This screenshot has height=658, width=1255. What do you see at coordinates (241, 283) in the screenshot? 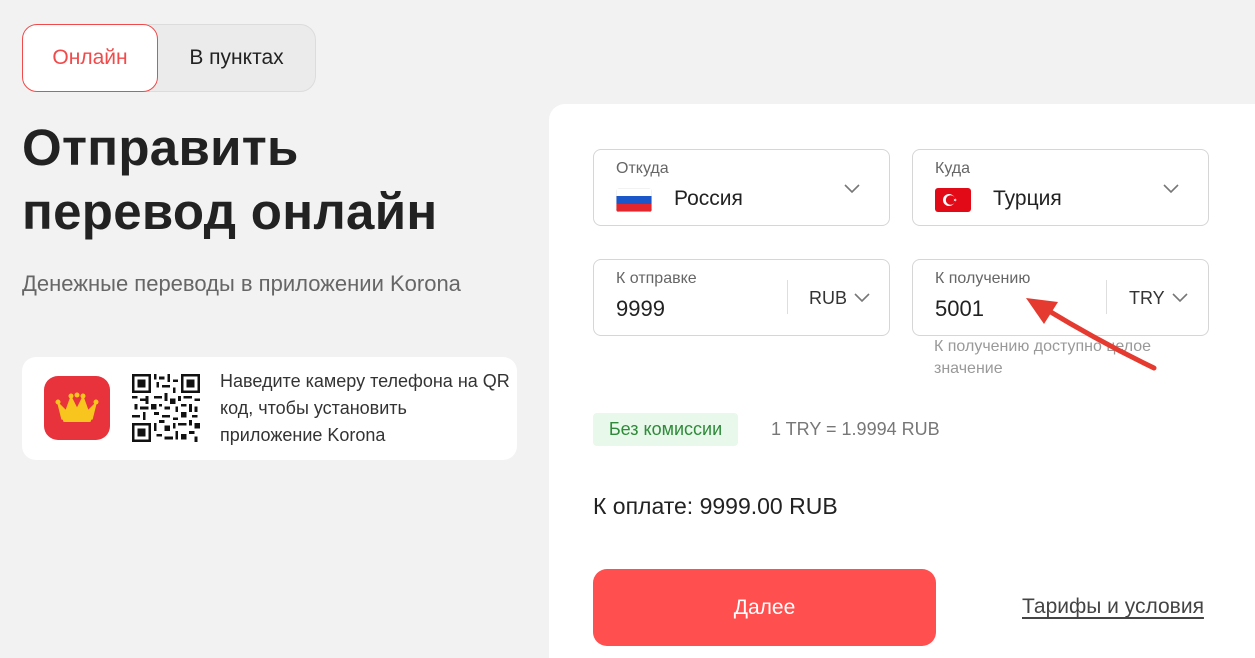
I see `page-subtitle: Денежные переводы в приложении Korona` at bounding box center [241, 283].